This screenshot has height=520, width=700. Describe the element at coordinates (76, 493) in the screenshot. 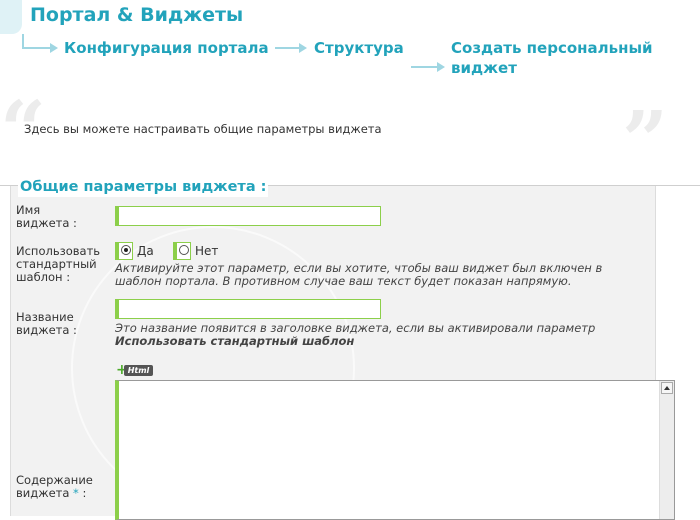

I see `required-mark: *` at that location.